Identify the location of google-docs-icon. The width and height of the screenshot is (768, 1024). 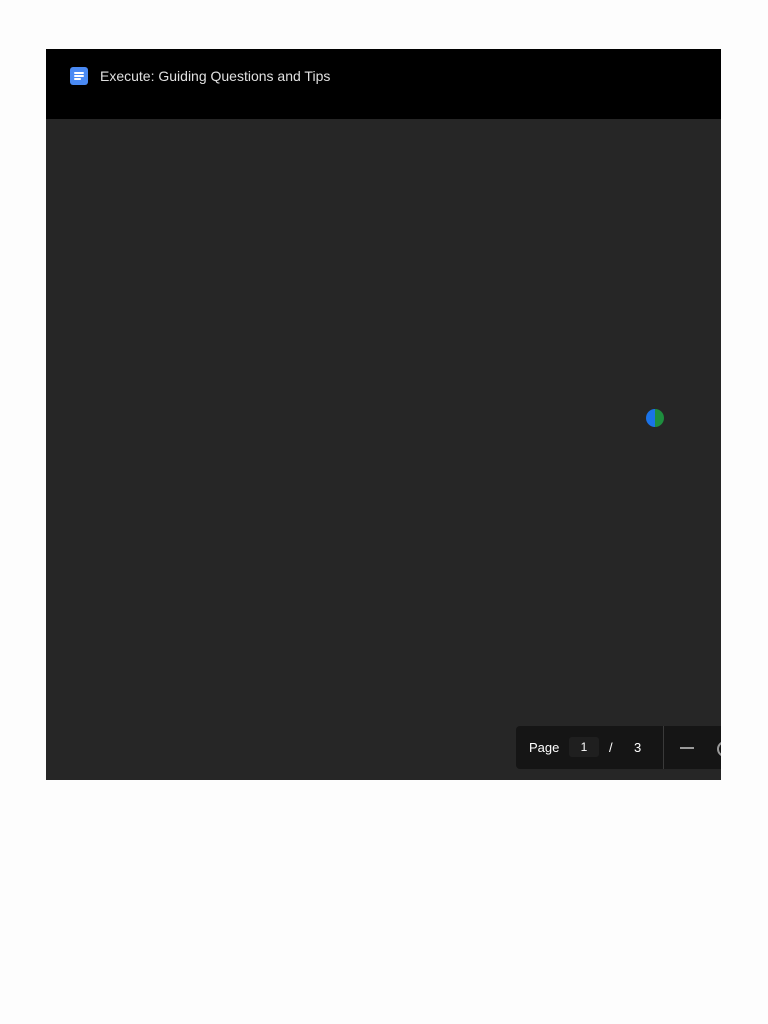
(79, 76).